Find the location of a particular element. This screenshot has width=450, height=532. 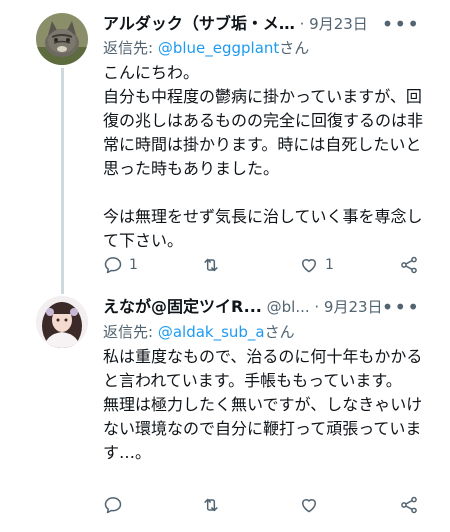

replying-to: 返信先: @blue_eggplantさん is located at coordinates (206, 48).